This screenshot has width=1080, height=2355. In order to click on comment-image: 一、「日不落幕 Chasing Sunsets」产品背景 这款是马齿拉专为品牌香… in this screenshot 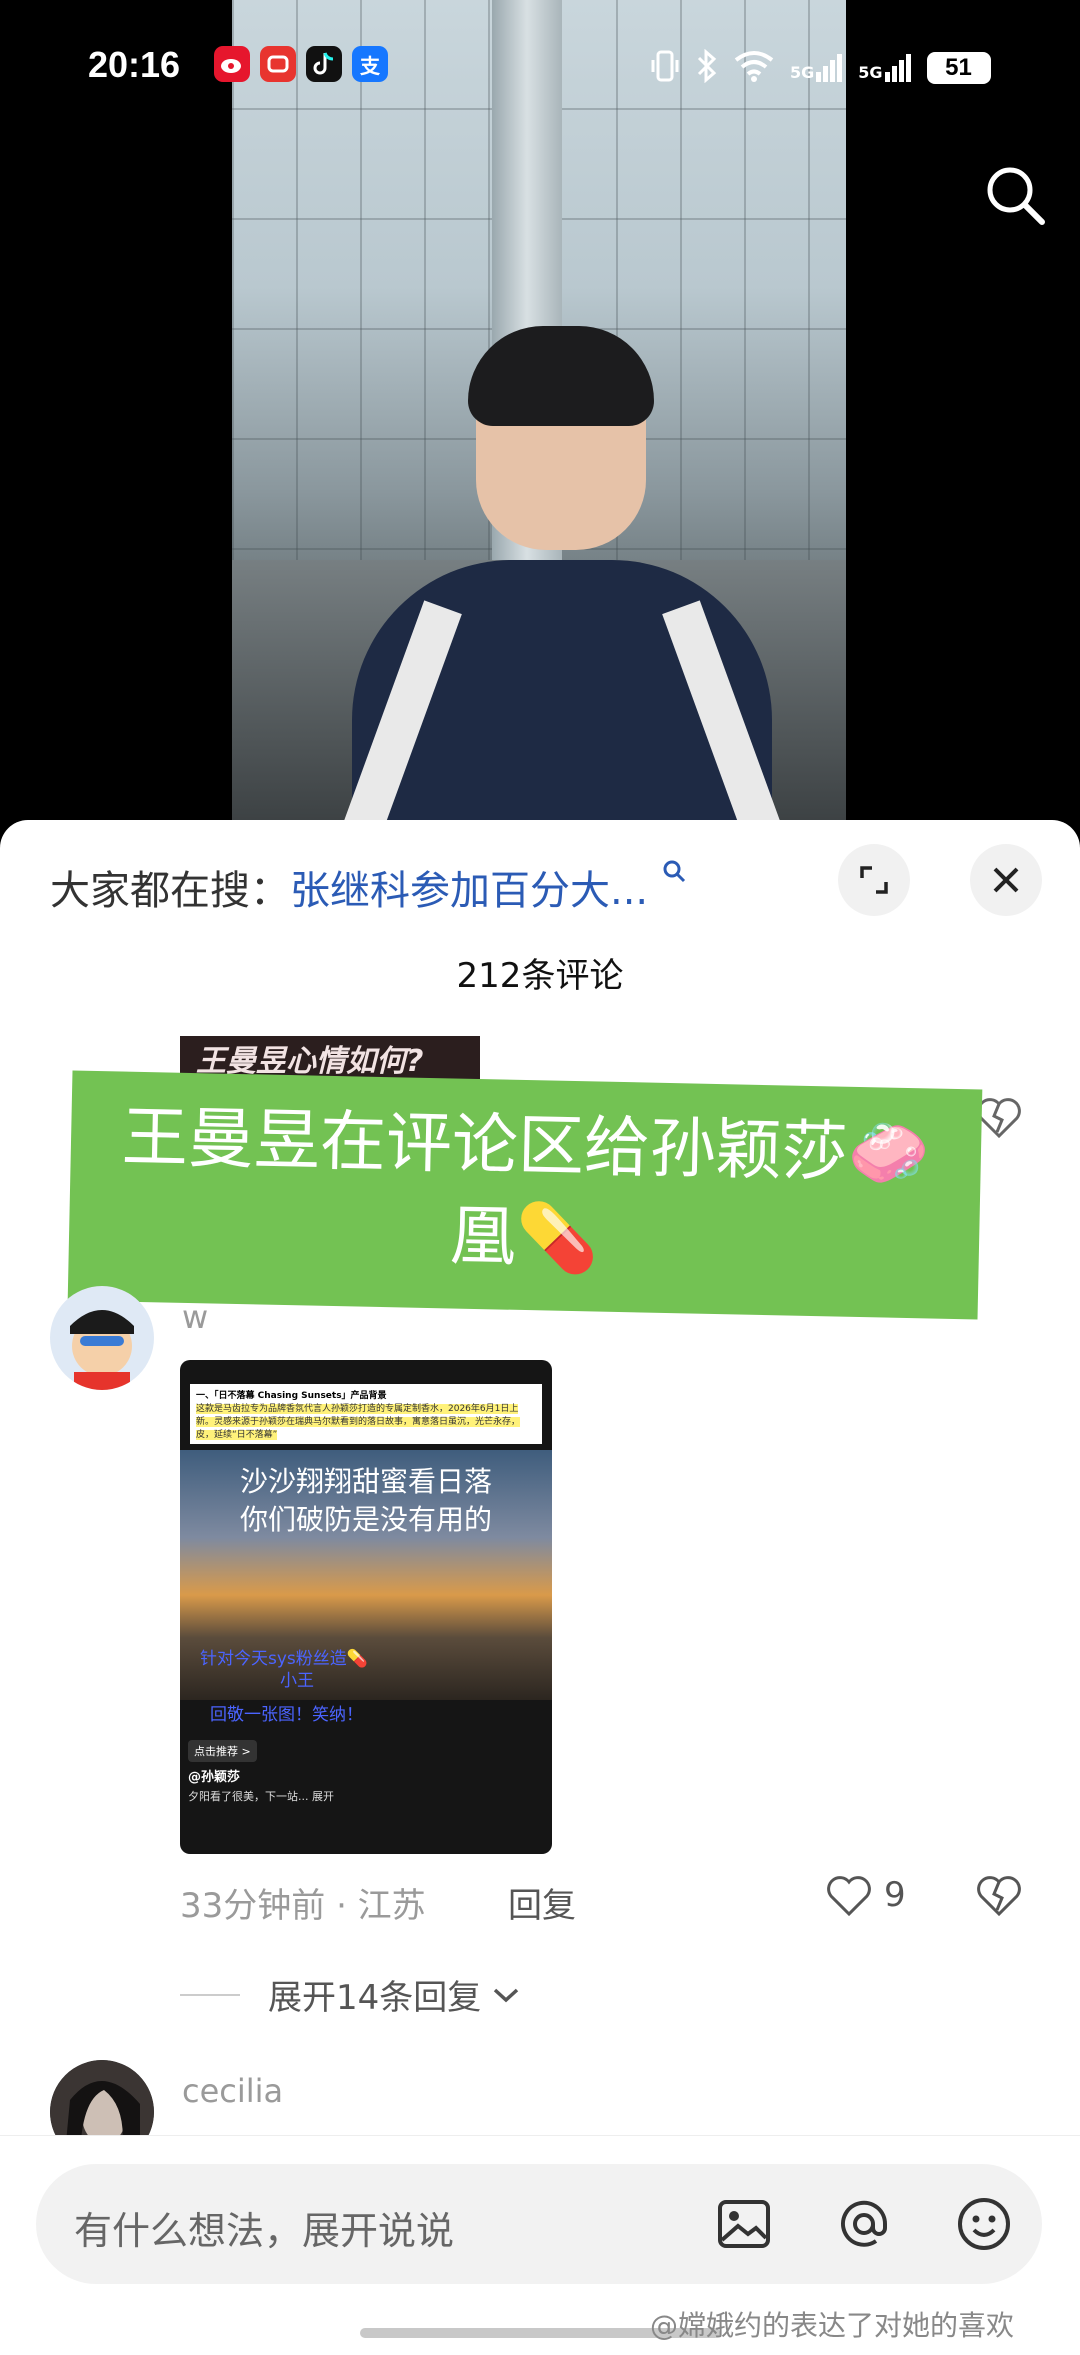, I will do `click(366, 1607)`.